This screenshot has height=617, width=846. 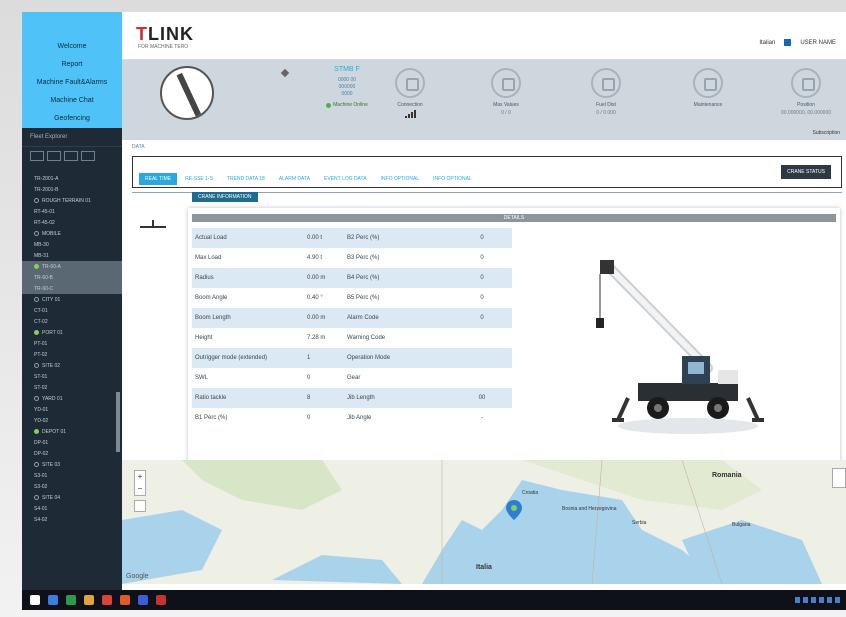 I want to click on expand-icon, so click(x=37, y=156).